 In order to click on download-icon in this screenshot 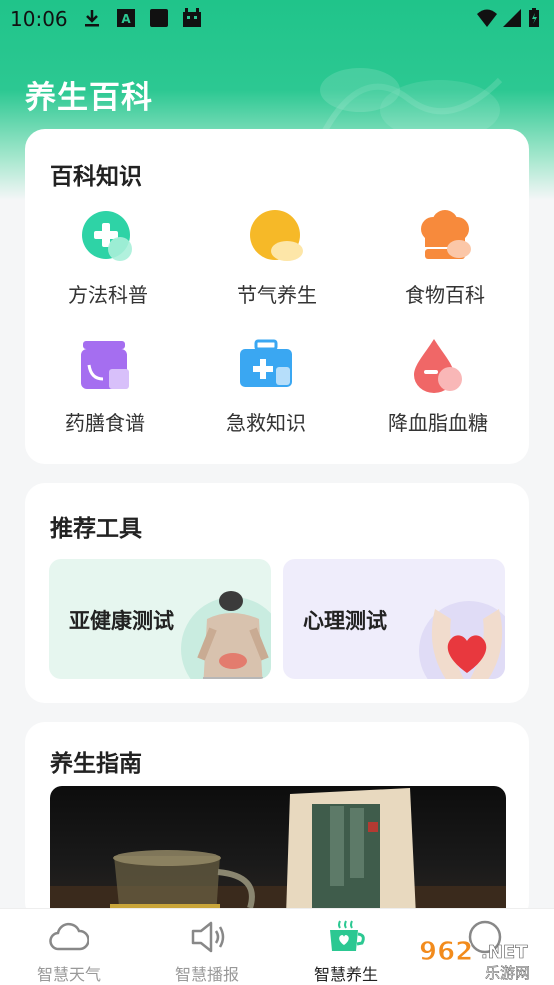, I will do `click(92, 18)`.